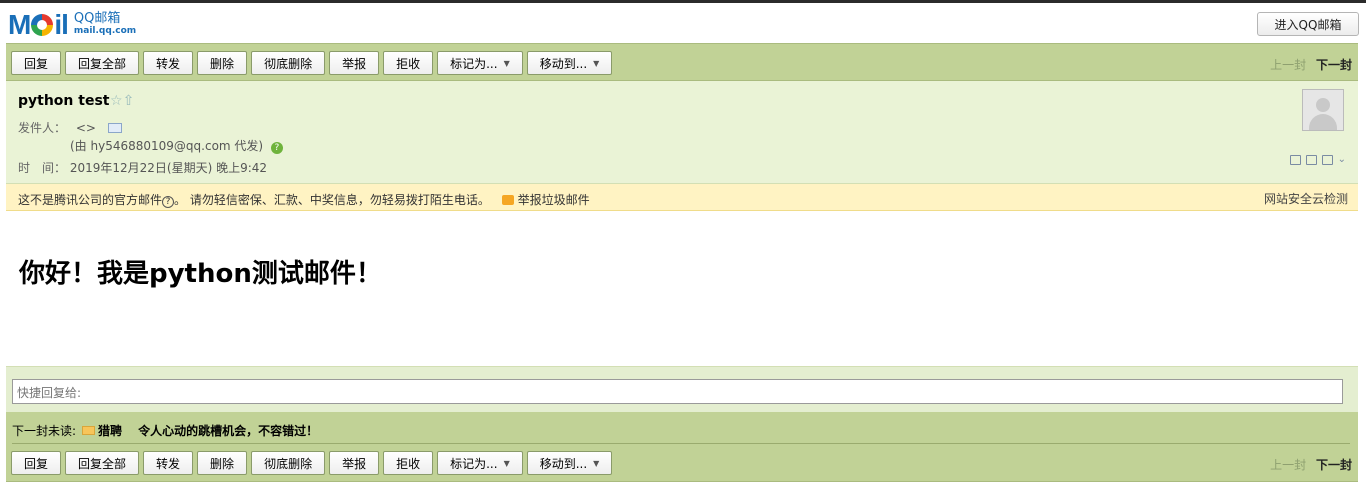  I want to click on security-check-link: 网站安全云检测, so click(1306, 198).